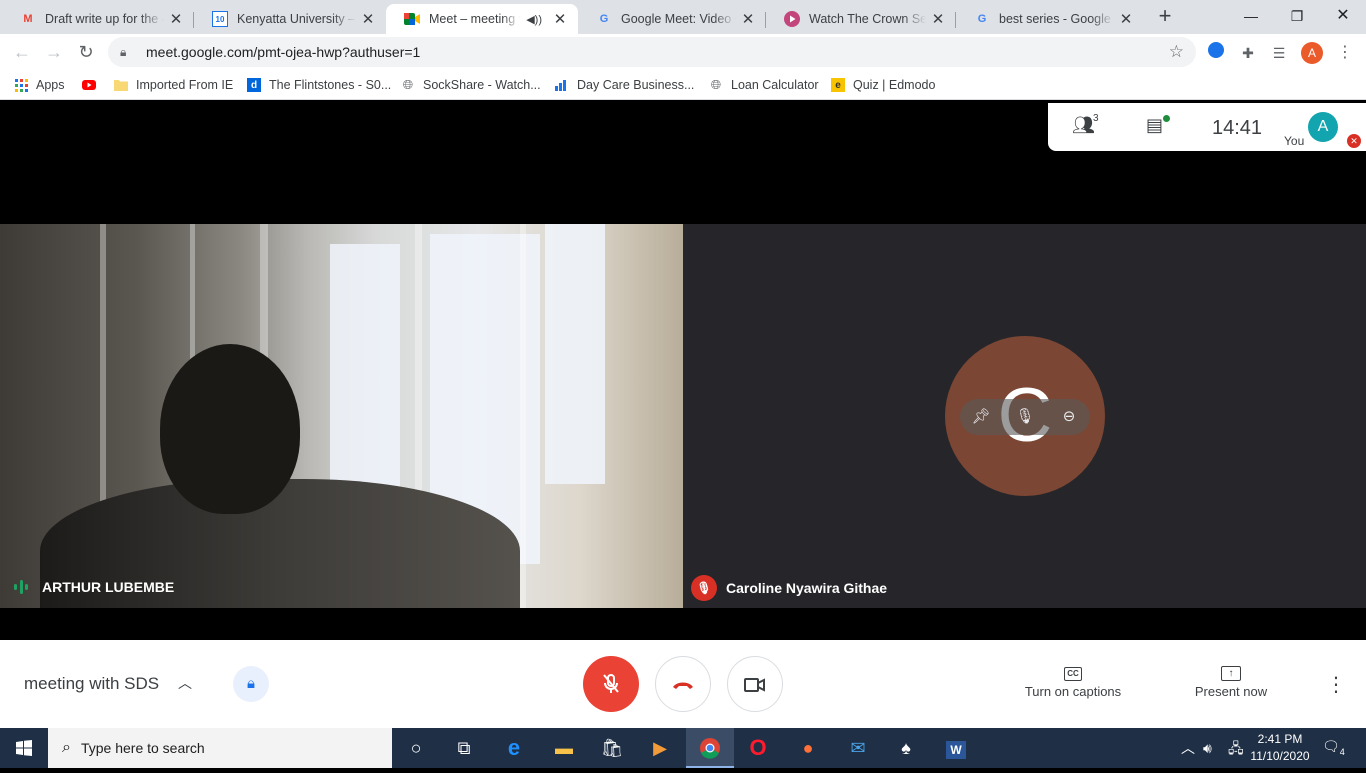  What do you see at coordinates (1176, 52) in the screenshot?
I see `bookmark-star-icon: ☆` at bounding box center [1176, 52].